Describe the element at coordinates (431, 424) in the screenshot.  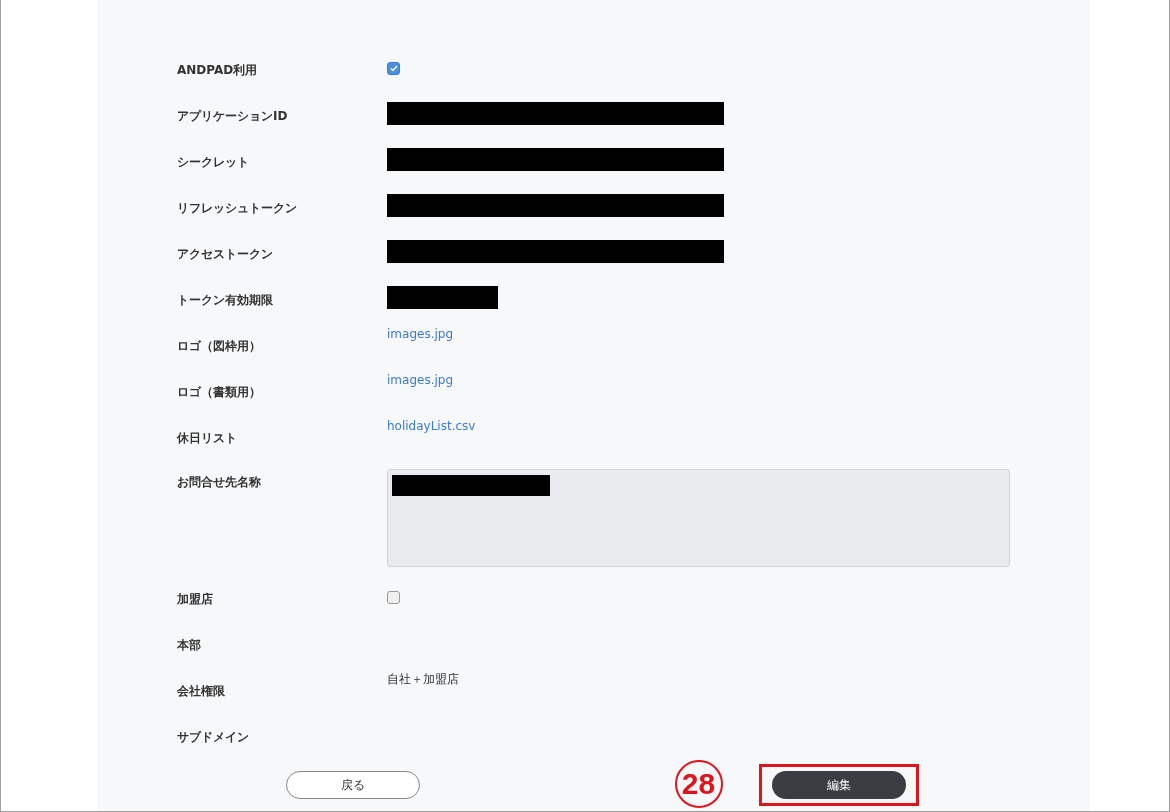
I see `file-link: holidayList.csv` at that location.